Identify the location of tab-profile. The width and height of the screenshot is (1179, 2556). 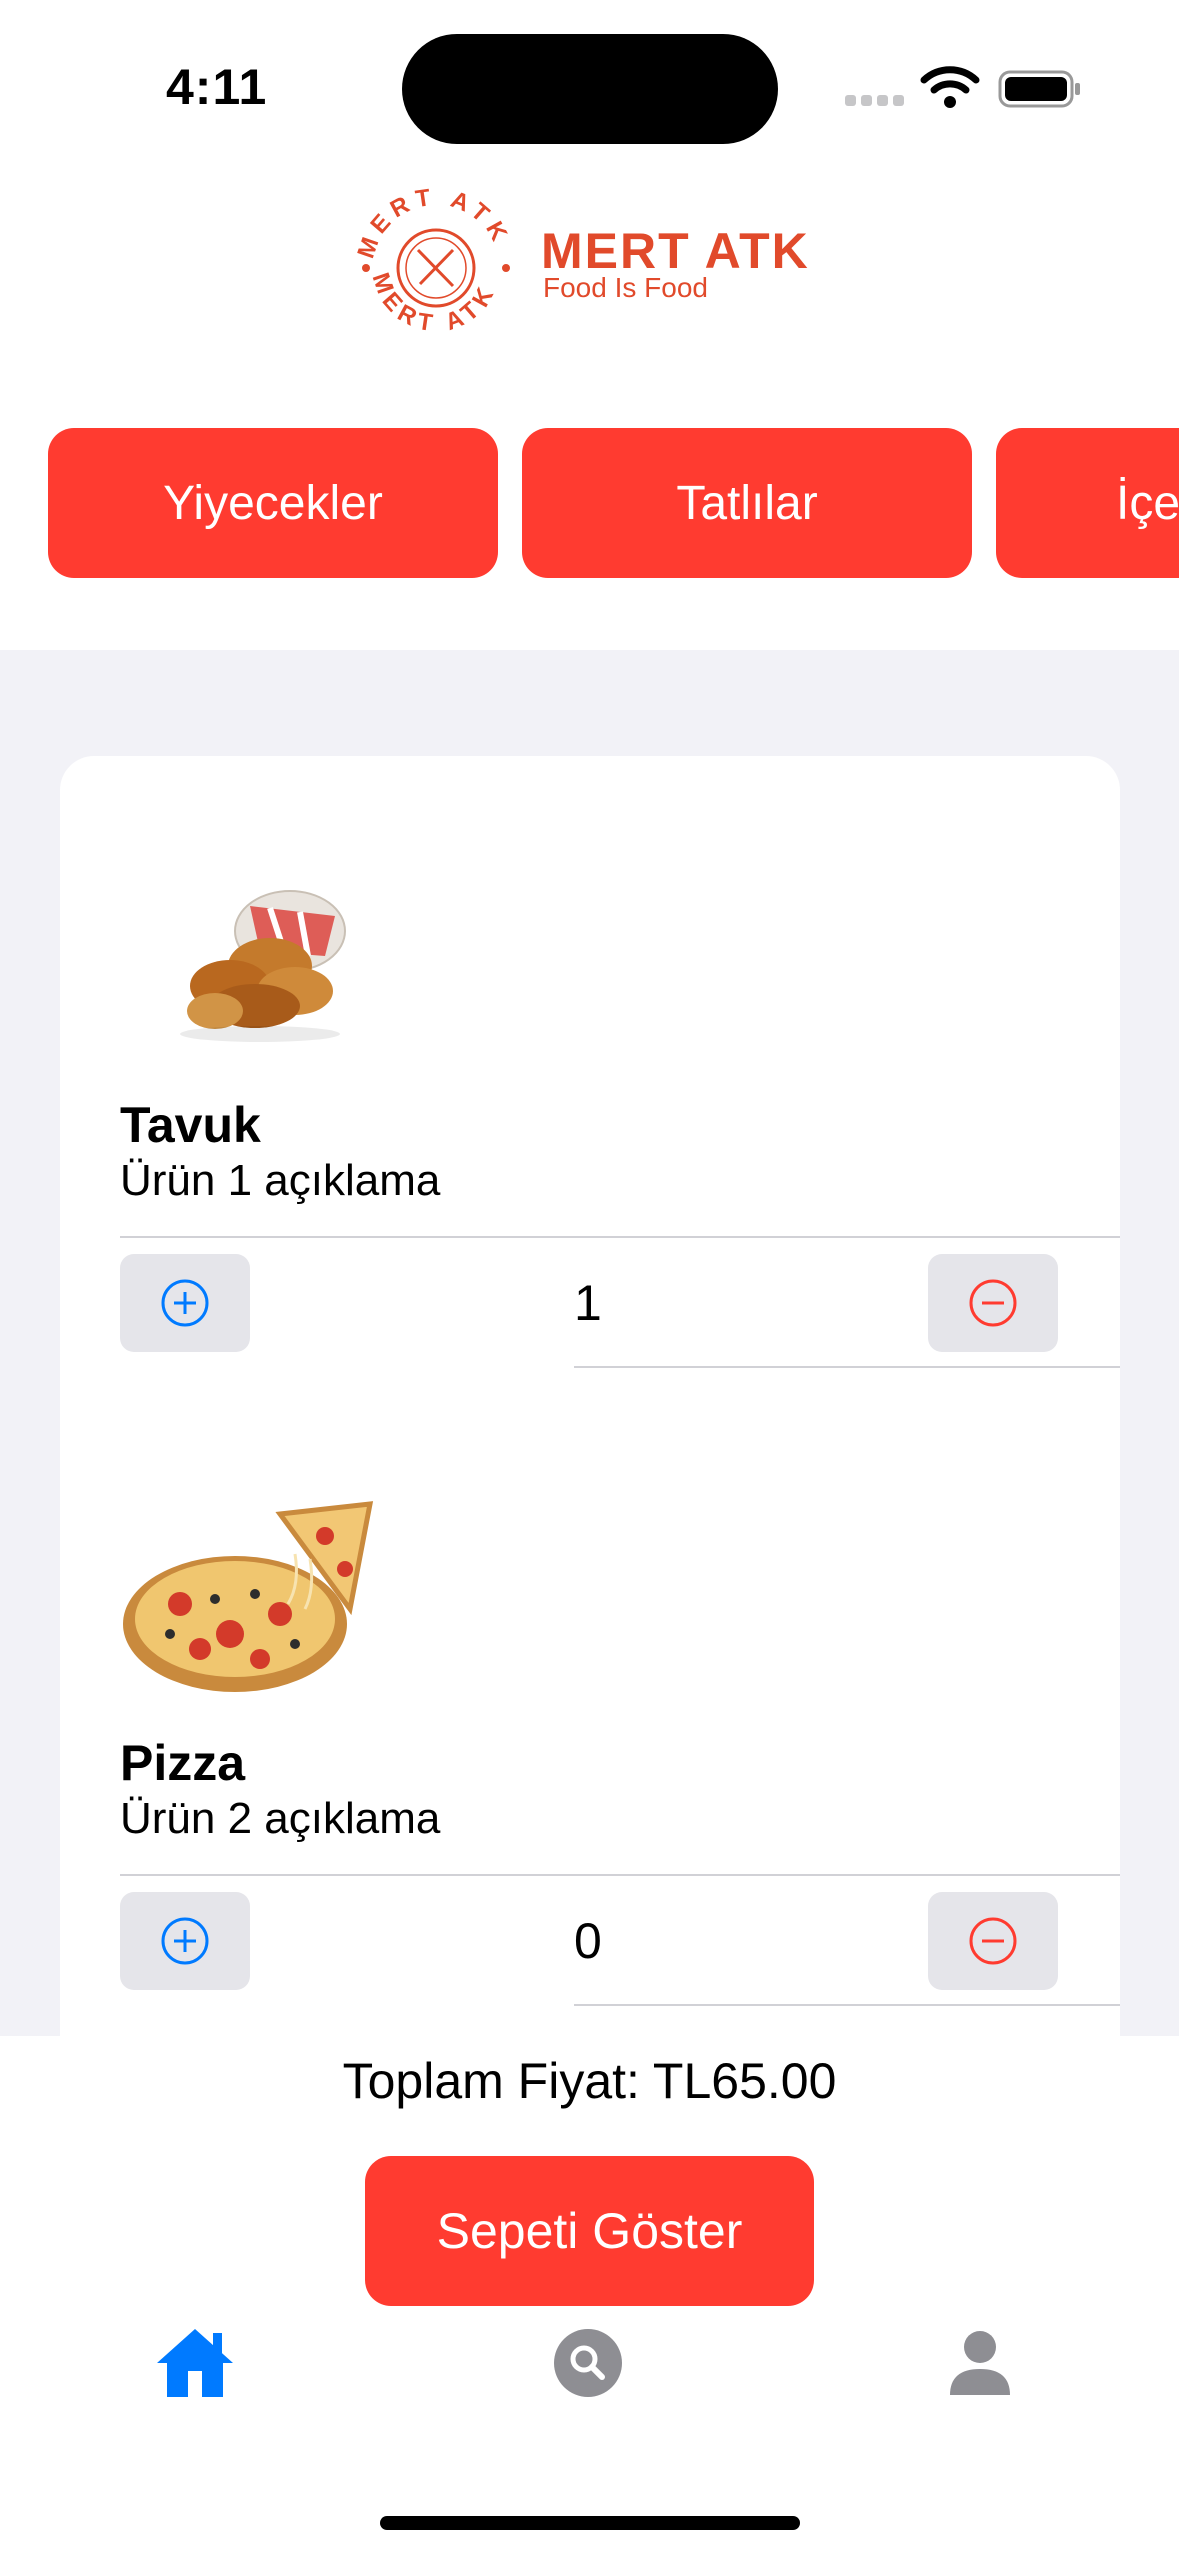
(980, 2363).